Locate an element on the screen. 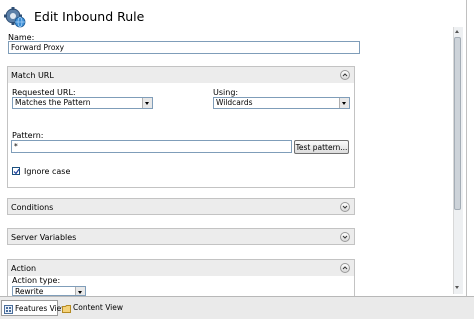 The image size is (474, 320). requested-url-label: Requested URL: is located at coordinates (44, 92).